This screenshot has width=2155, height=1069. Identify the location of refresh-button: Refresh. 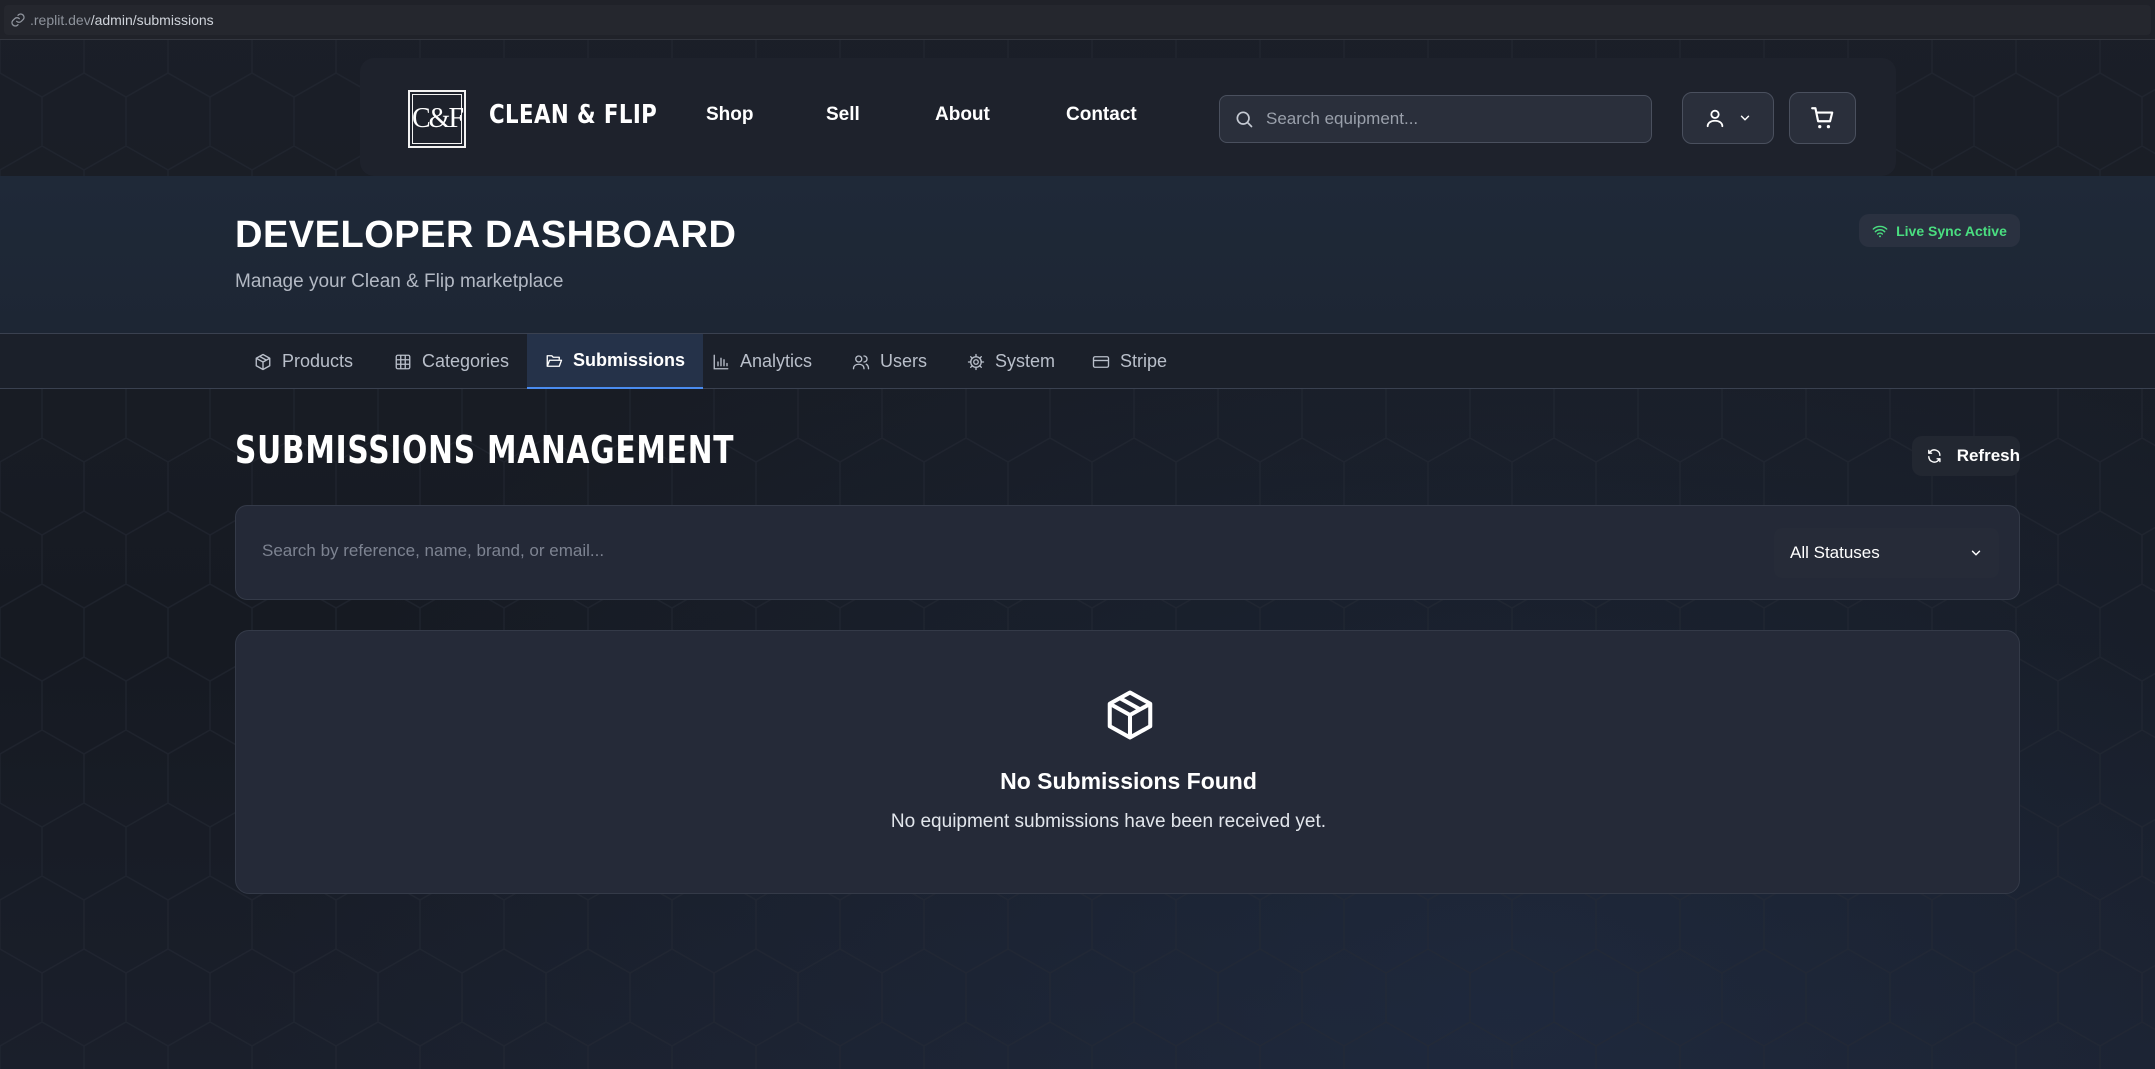
(1966, 456).